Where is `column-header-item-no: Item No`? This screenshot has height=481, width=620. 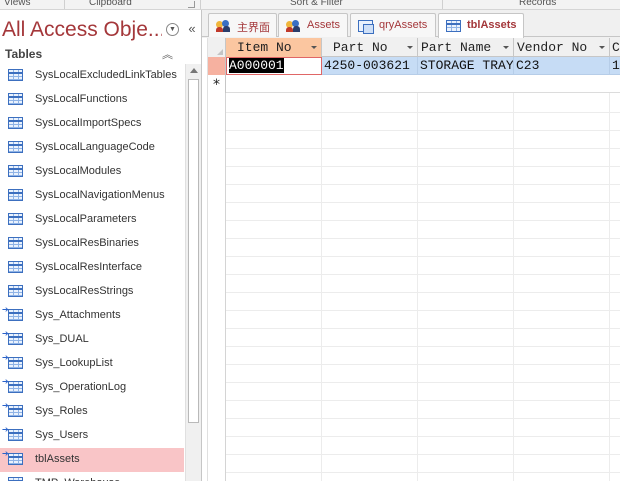 column-header-item-no: Item No is located at coordinates (274, 47).